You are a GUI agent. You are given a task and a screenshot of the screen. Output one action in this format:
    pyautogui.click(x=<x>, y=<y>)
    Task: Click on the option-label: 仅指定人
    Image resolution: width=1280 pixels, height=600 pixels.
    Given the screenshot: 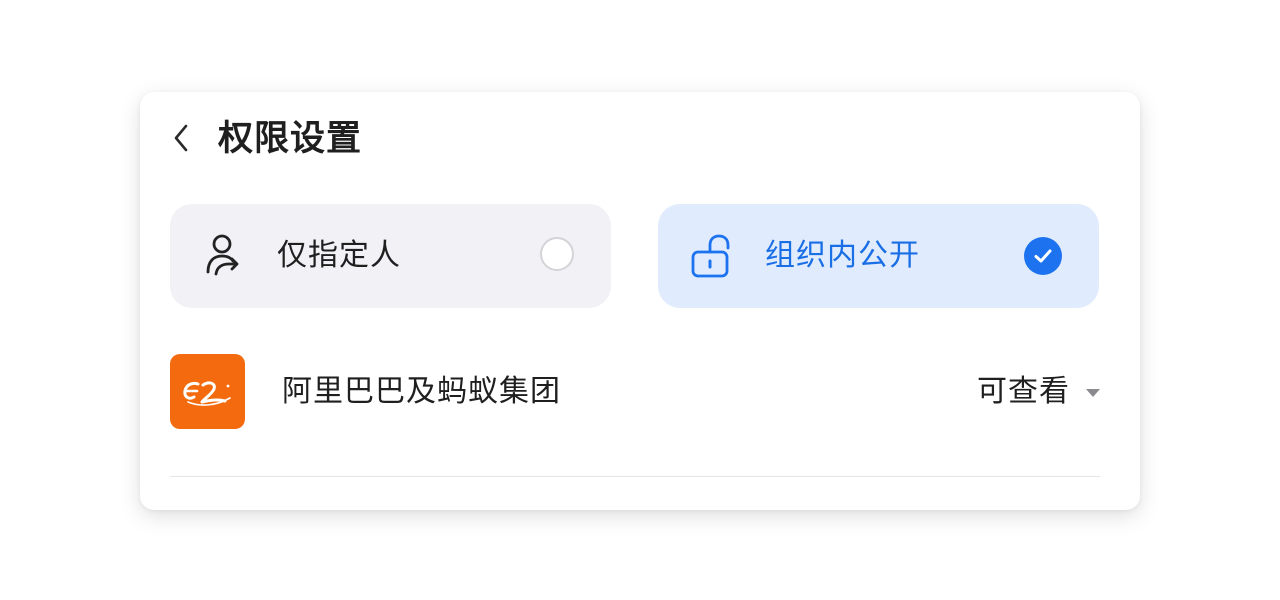 What is the action you would take?
    pyautogui.click(x=339, y=255)
    